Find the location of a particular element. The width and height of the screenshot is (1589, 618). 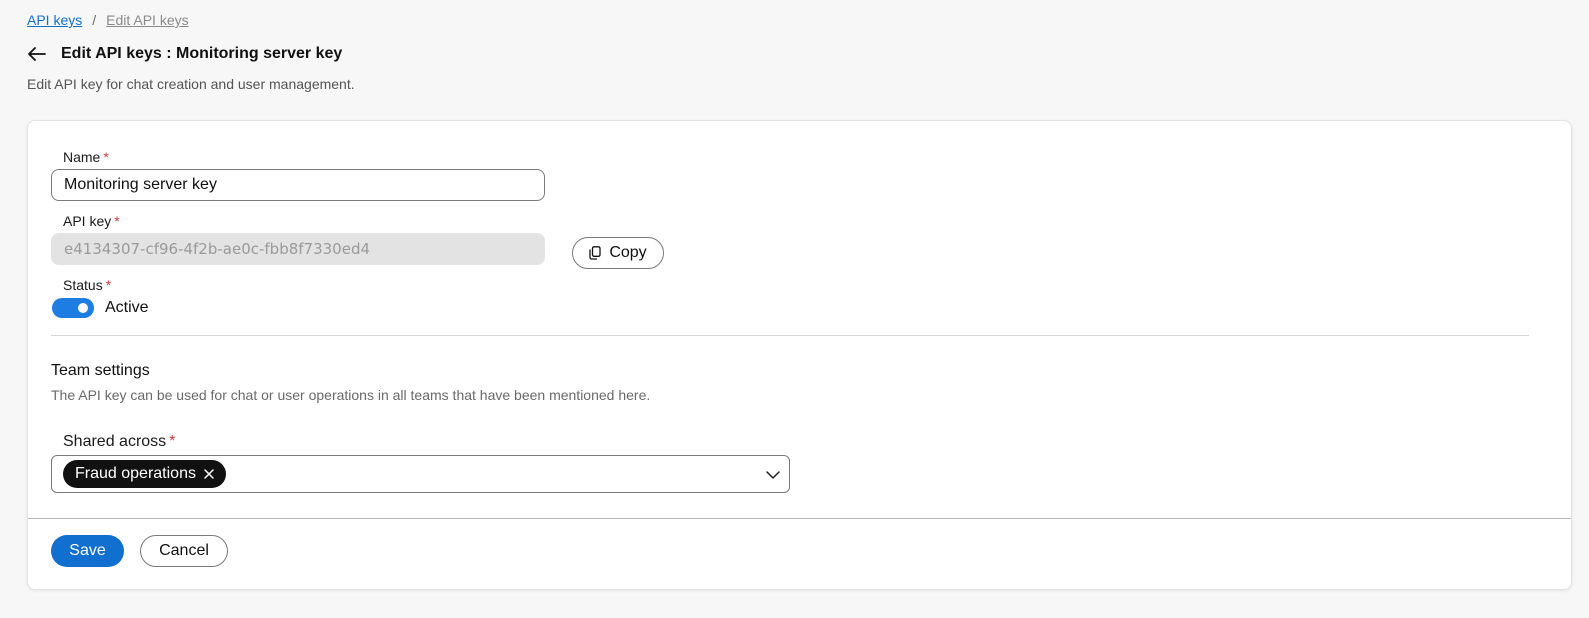

arrow-left-icon is located at coordinates (37, 54).